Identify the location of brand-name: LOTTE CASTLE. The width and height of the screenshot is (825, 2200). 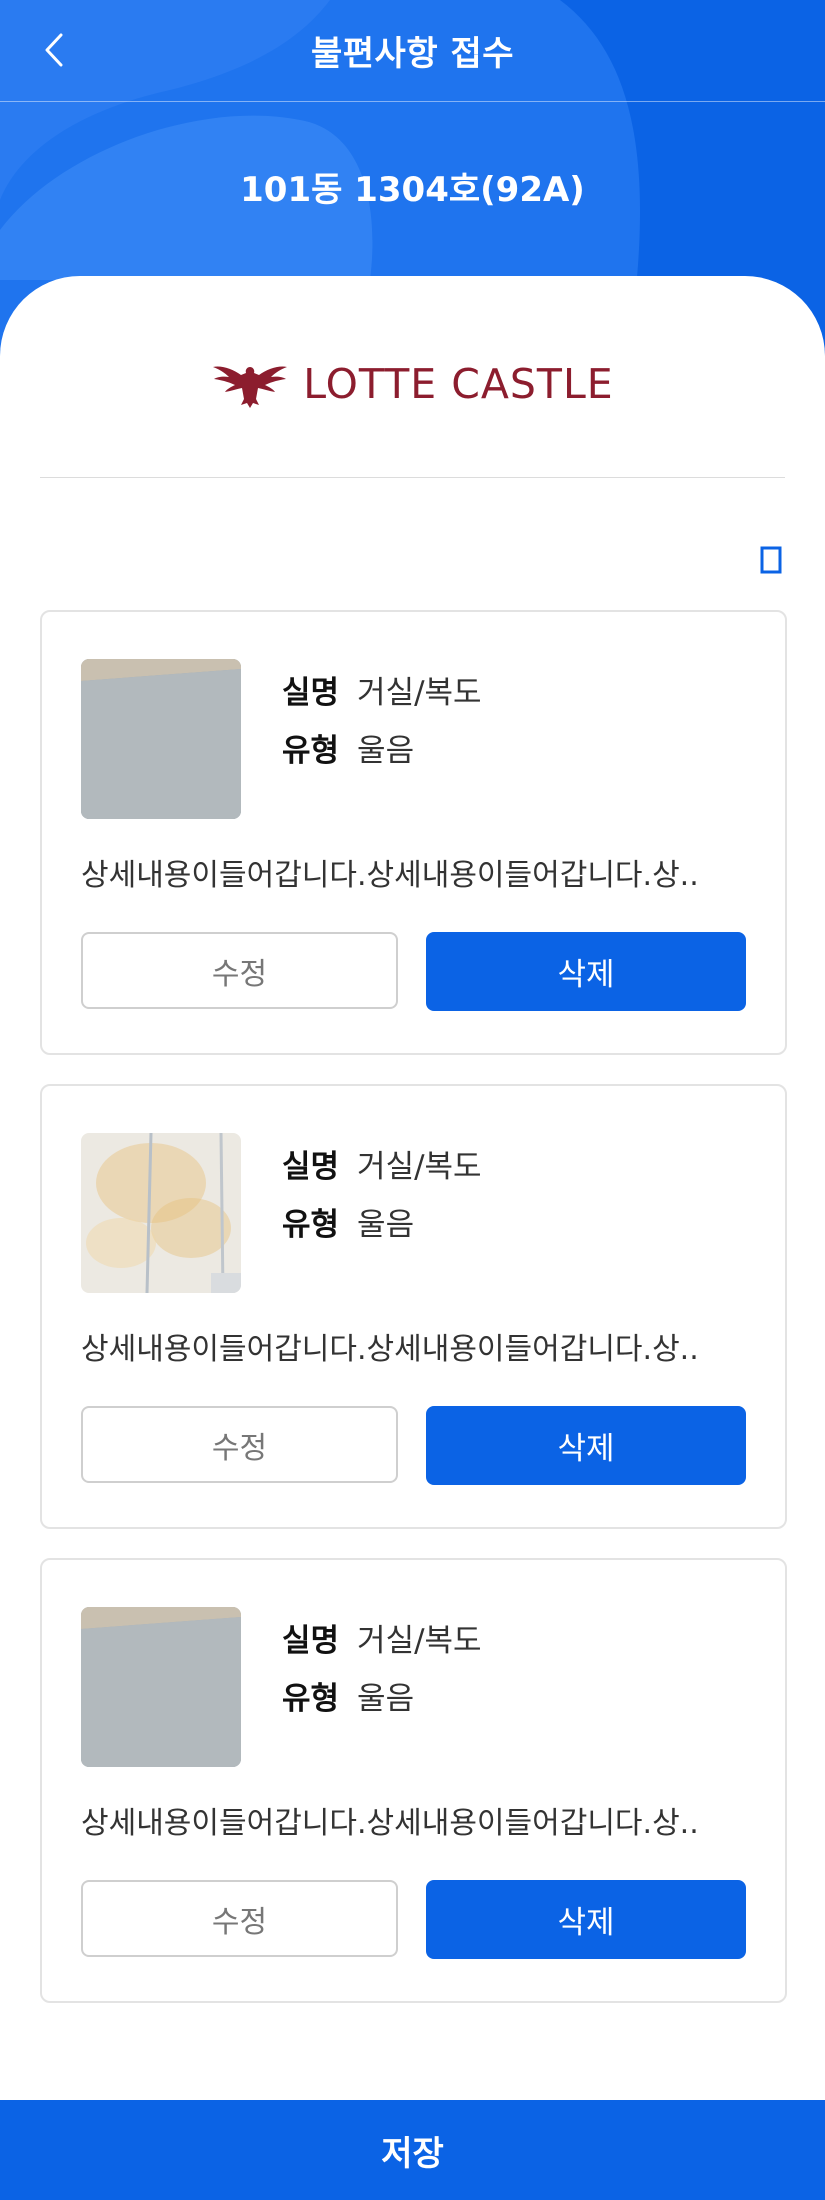
(458, 384).